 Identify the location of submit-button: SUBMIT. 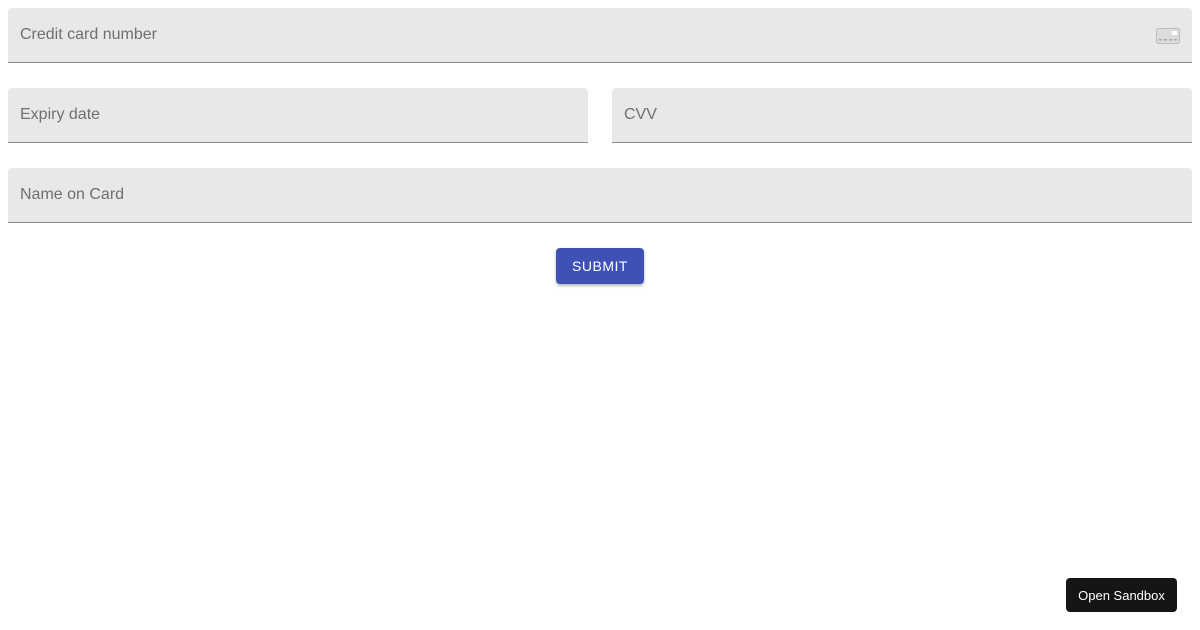
(600, 266).